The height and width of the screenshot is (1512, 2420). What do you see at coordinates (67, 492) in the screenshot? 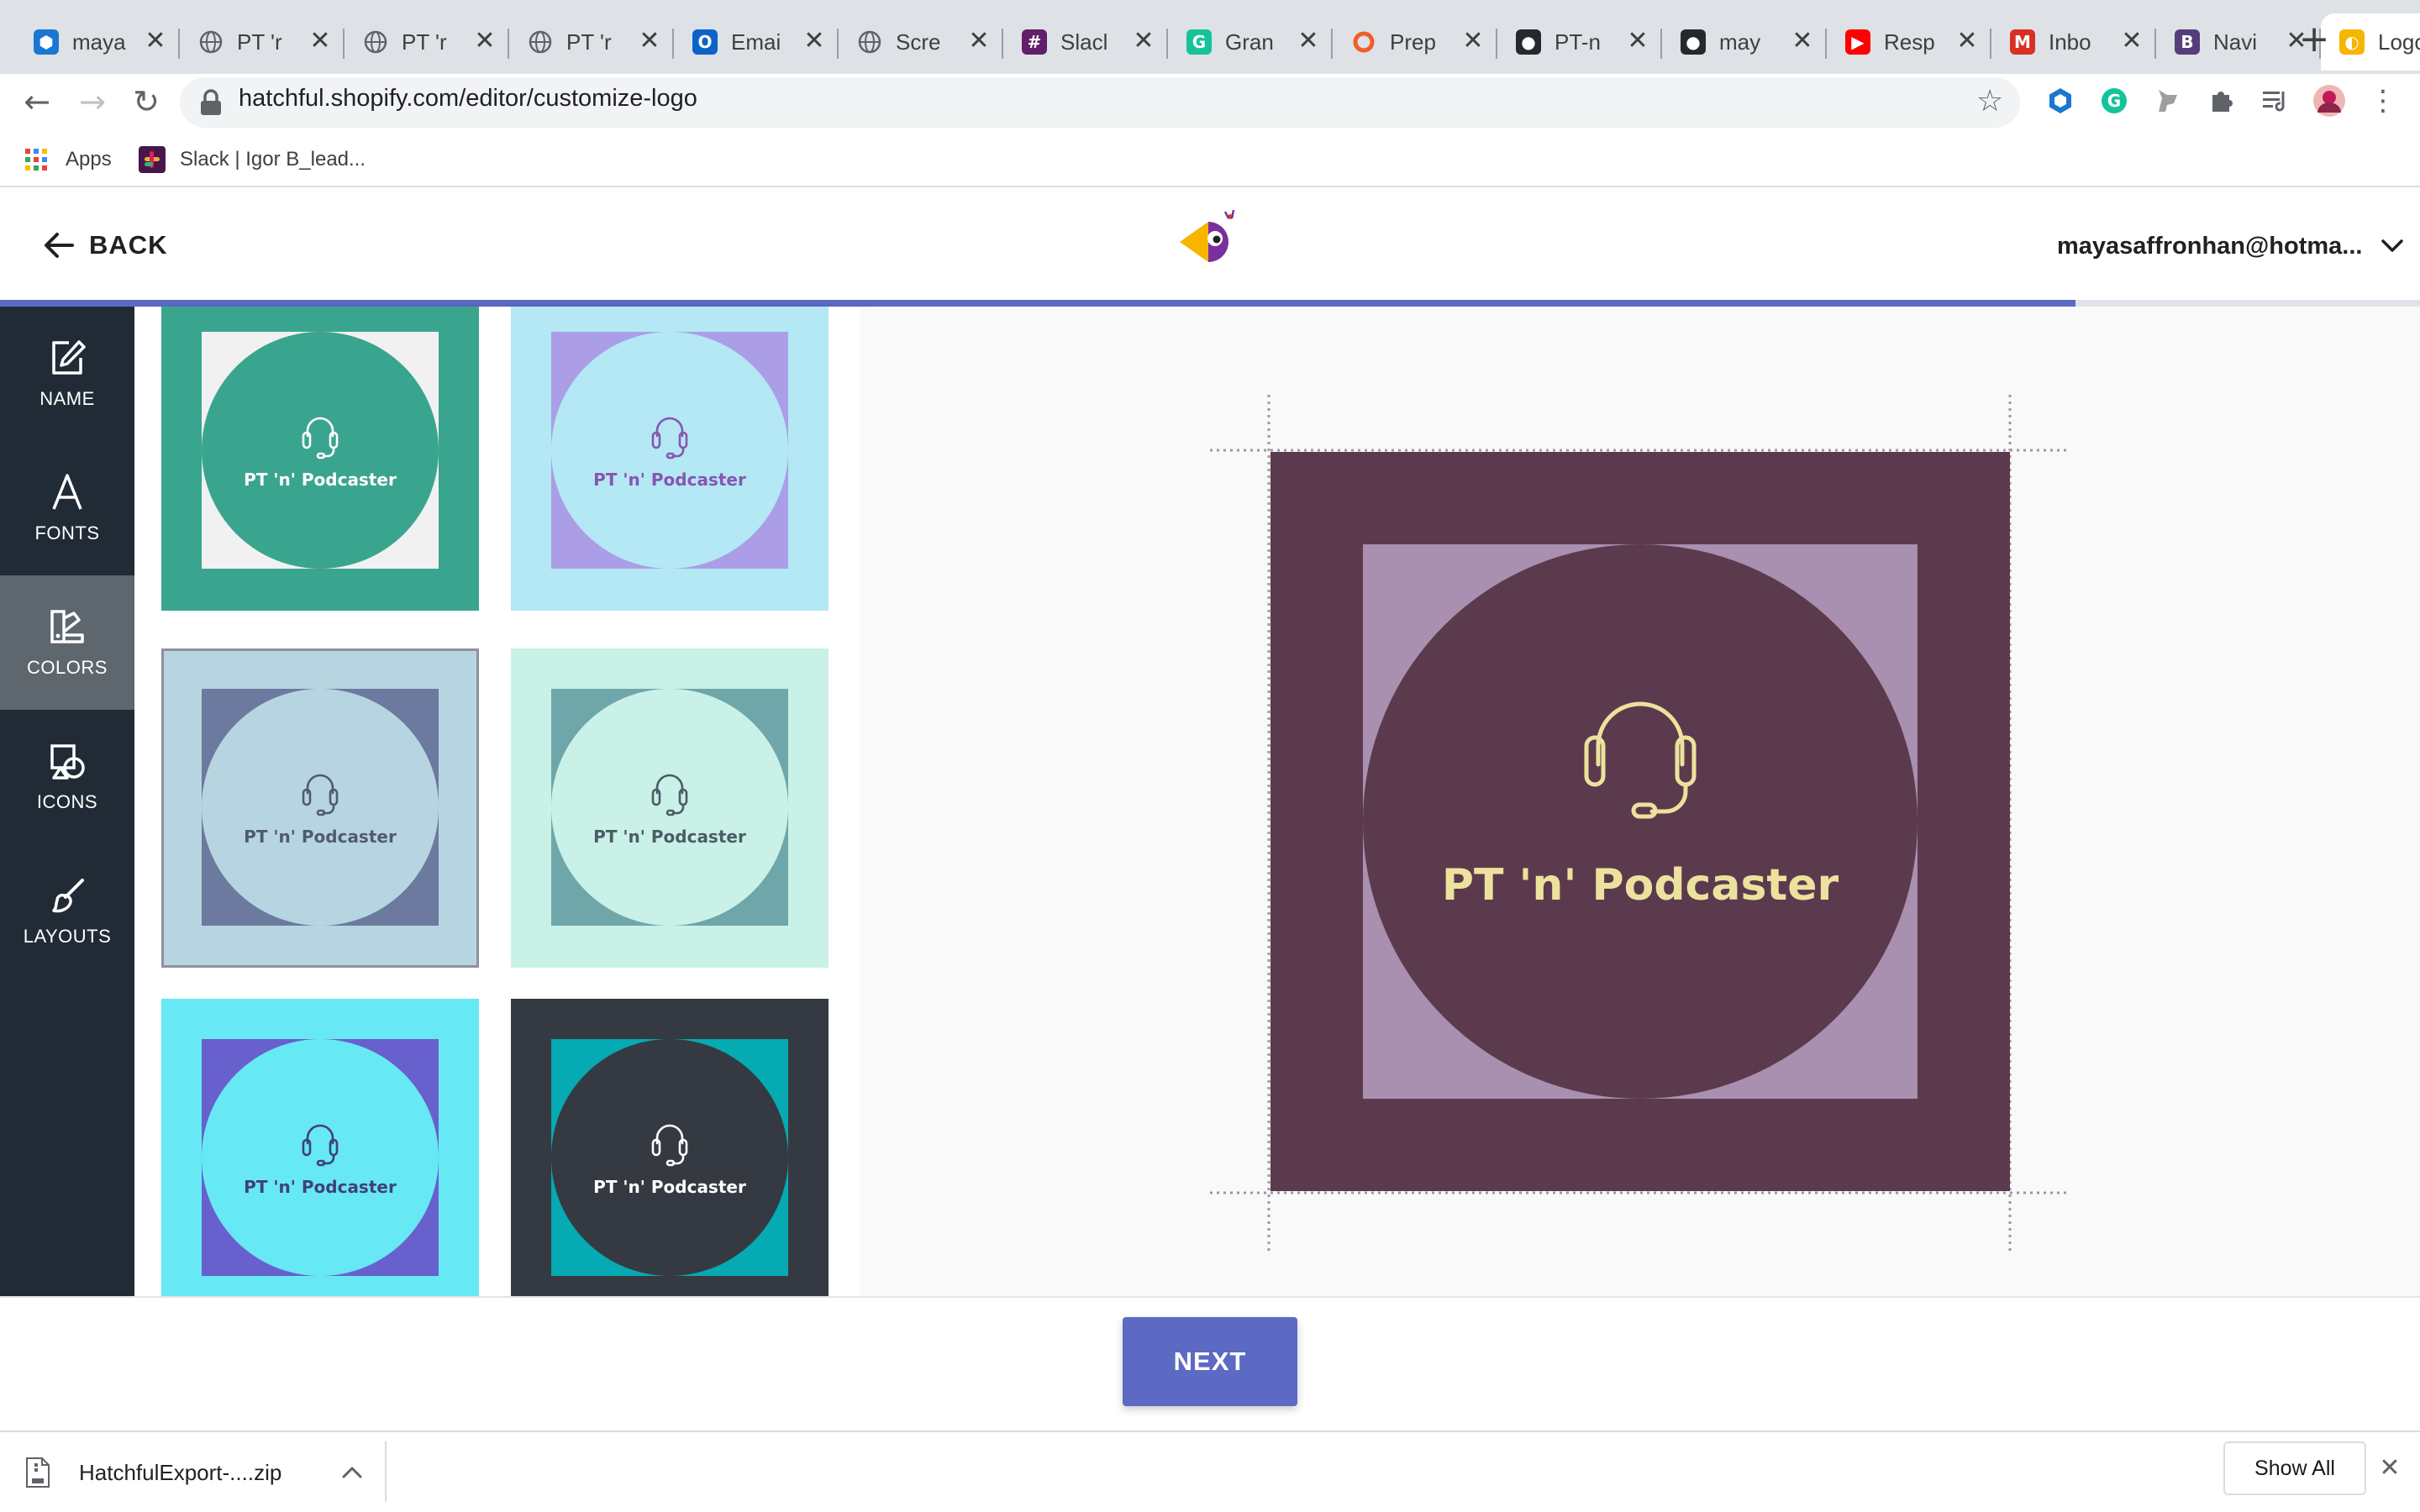
I see `font-icon` at bounding box center [67, 492].